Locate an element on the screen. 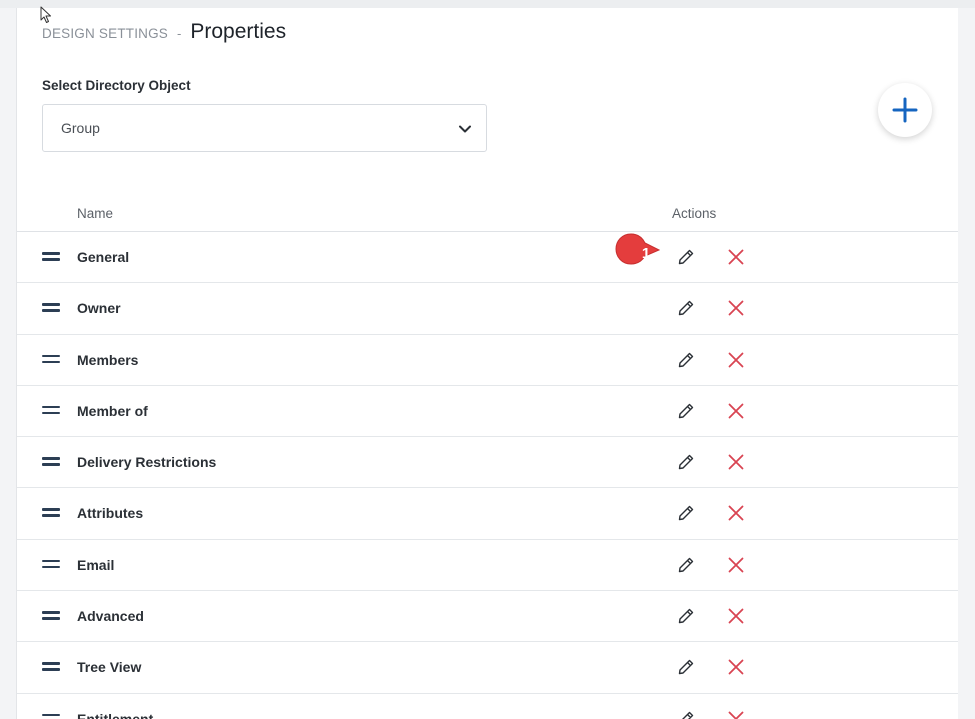  plus-icon is located at coordinates (905, 110).